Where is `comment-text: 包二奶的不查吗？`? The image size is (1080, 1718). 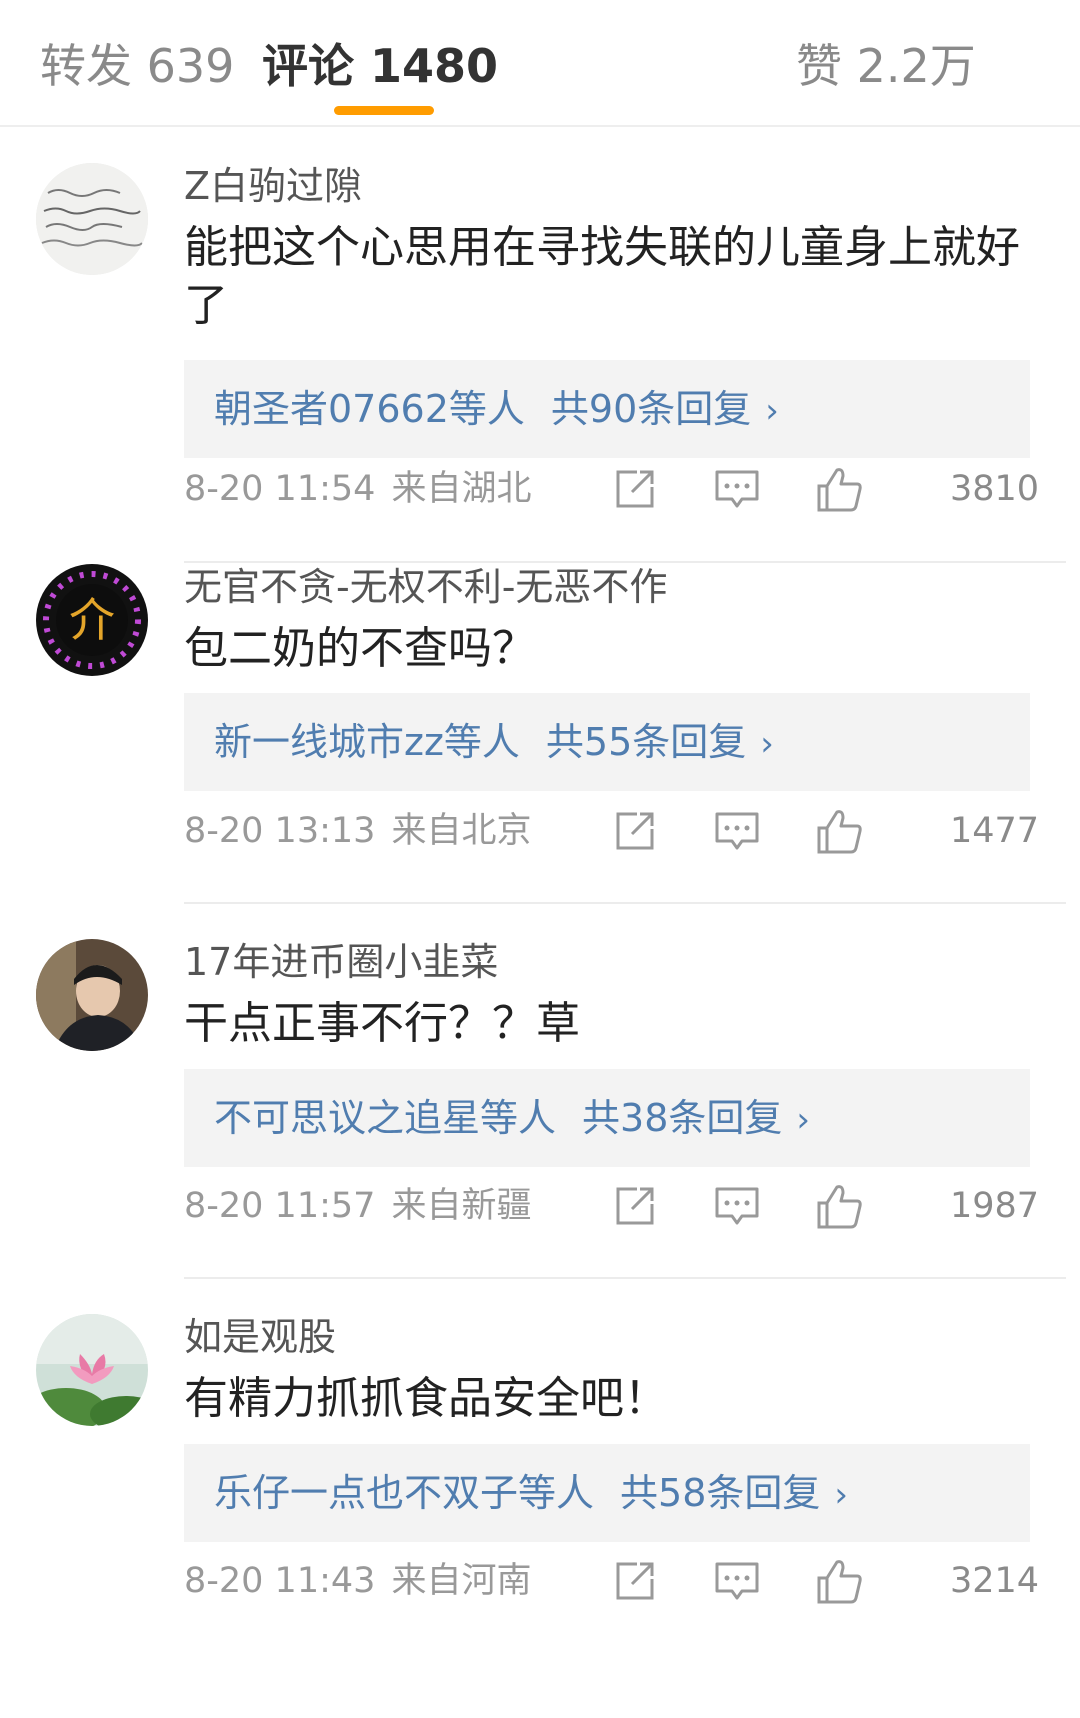 comment-text: 包二奶的不查吗？ is located at coordinates (360, 648).